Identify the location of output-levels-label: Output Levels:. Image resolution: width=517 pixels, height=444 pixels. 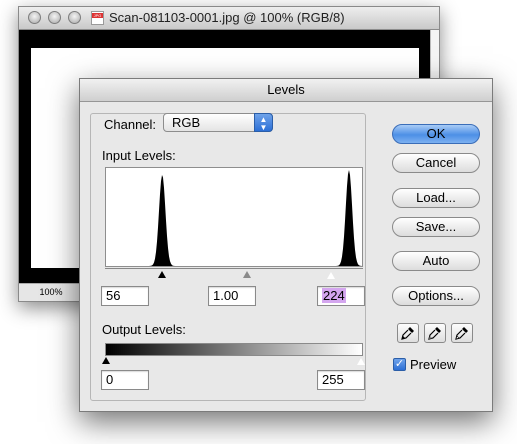
(144, 329).